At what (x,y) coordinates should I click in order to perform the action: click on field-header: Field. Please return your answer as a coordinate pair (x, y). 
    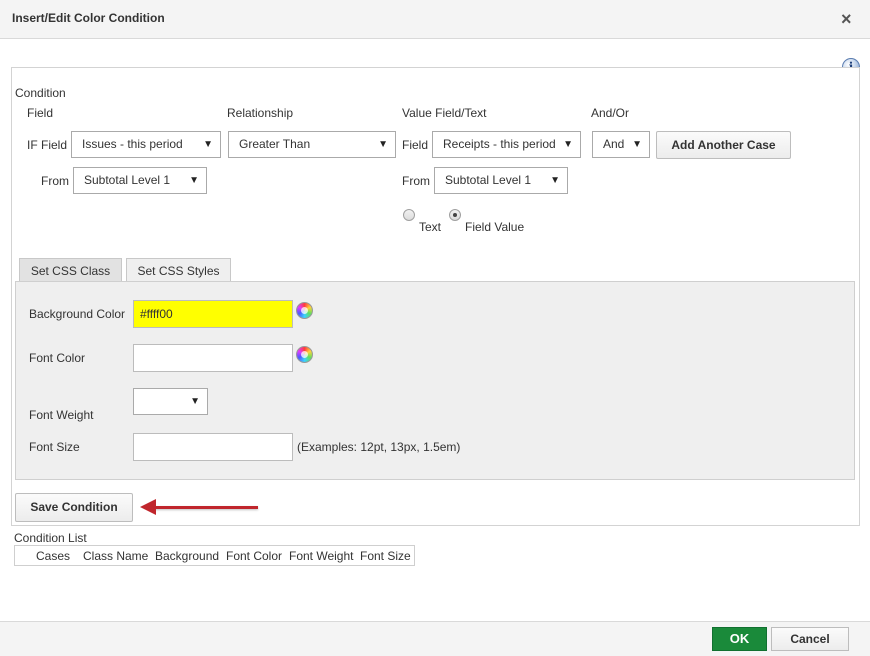
    Looking at the image, I should click on (40, 113).